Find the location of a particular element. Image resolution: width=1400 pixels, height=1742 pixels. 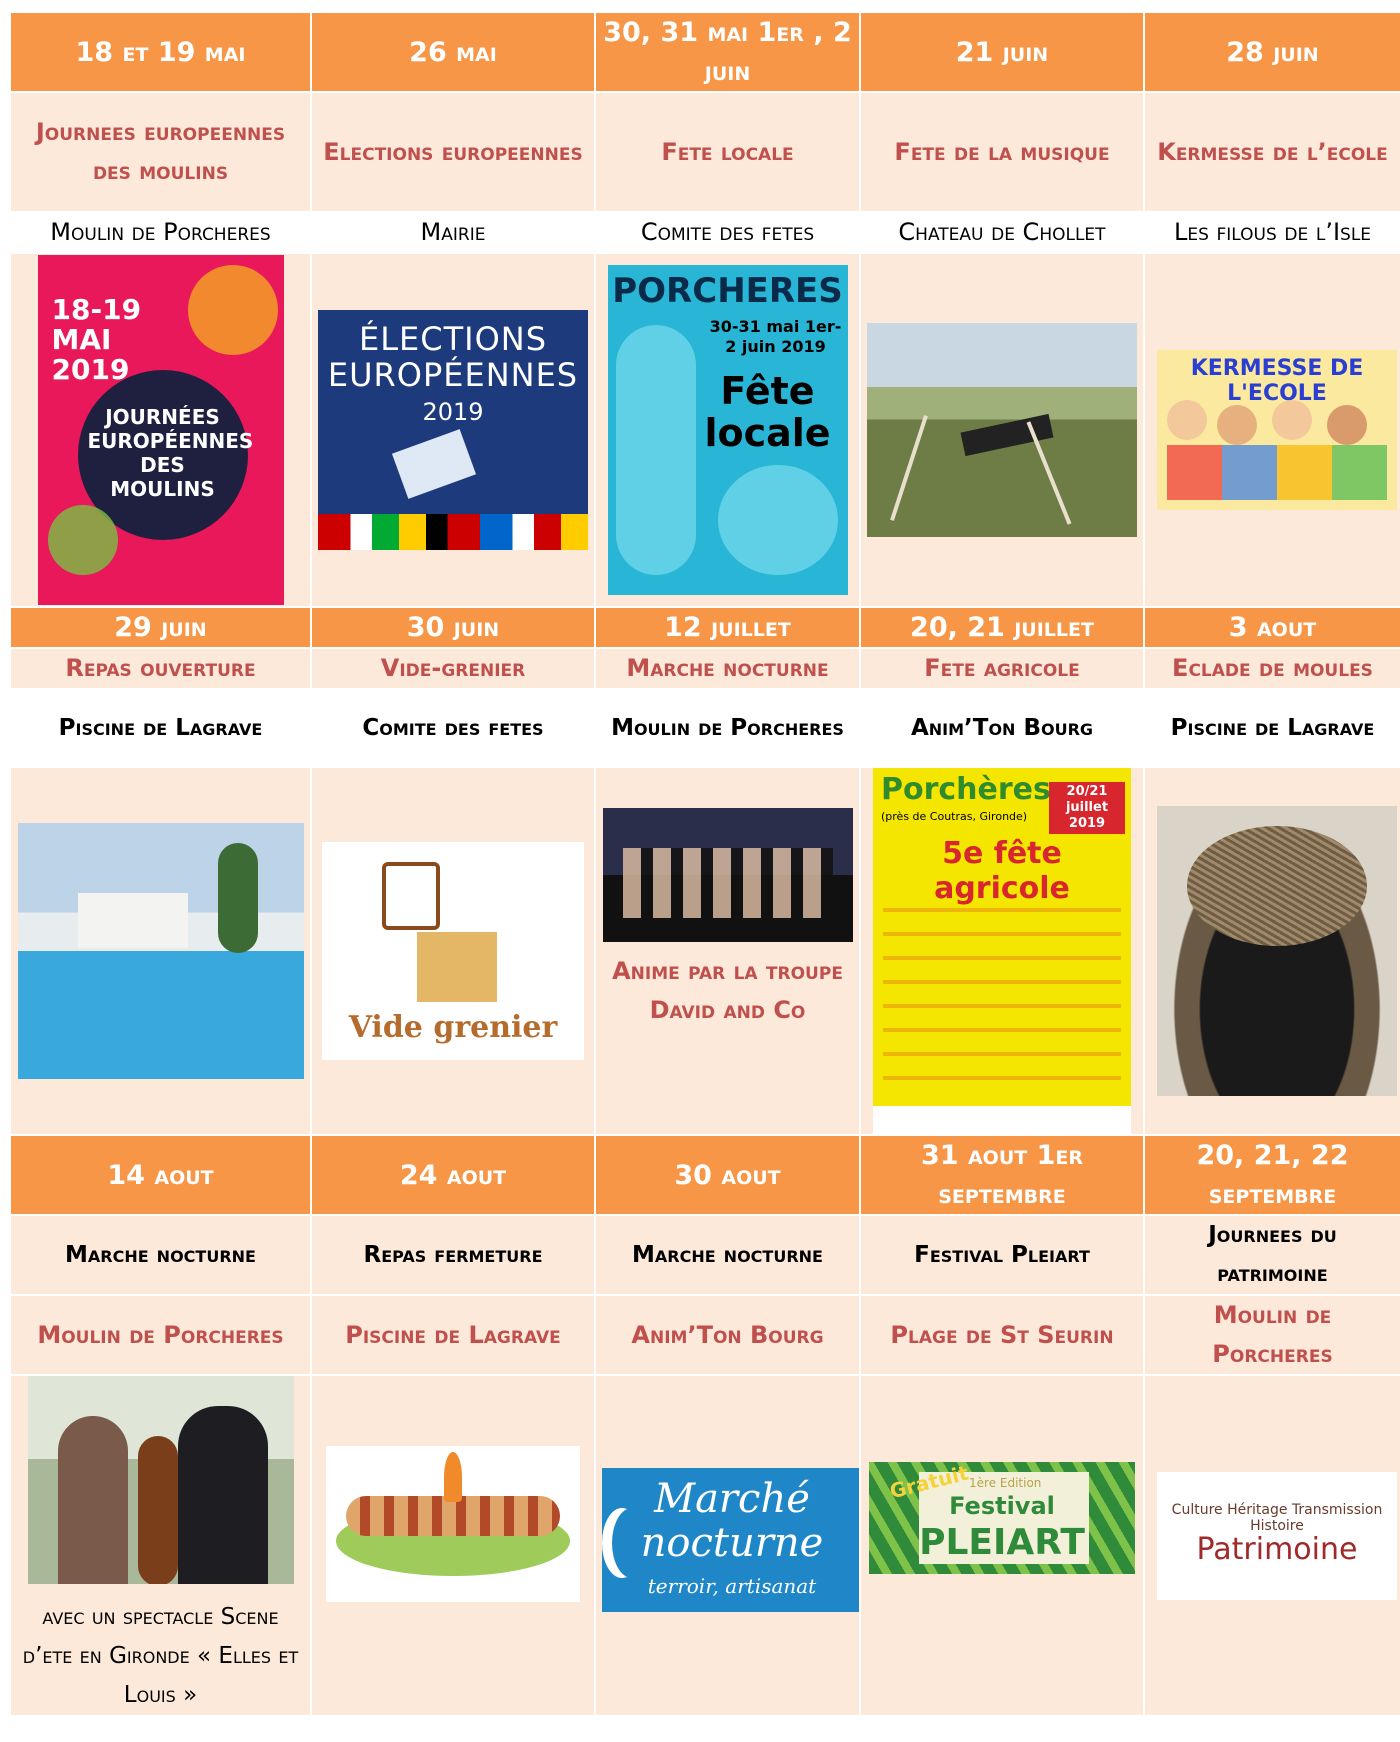

image-cell: KERMESSE DE L'ECOLE is located at coordinates (1271, 430).